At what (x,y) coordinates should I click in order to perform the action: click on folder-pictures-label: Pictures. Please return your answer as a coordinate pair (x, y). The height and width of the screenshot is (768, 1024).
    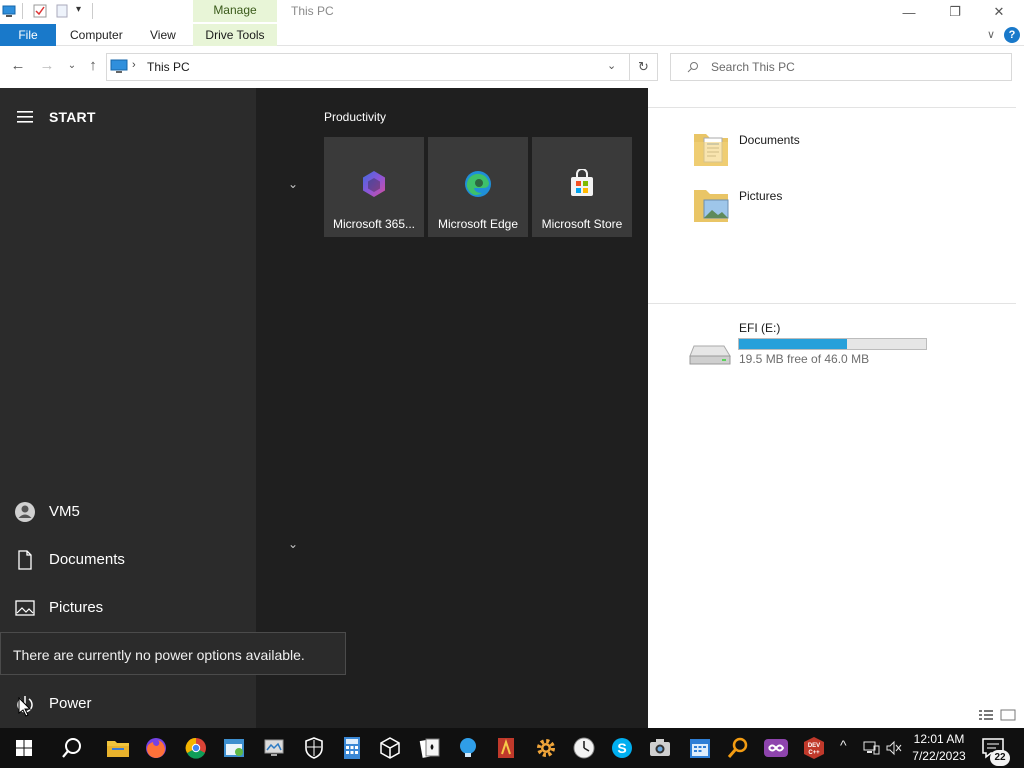
    Looking at the image, I should click on (760, 196).